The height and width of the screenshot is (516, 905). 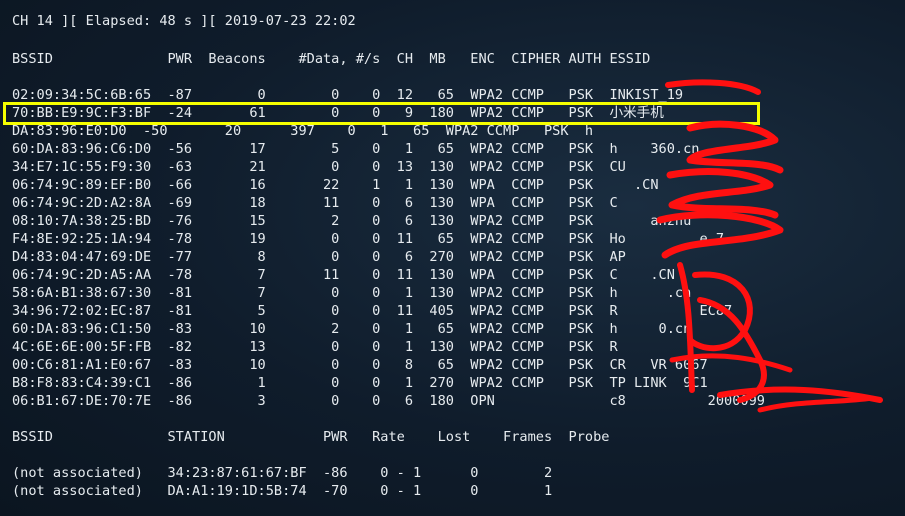 I want to click on highlight-box, so click(x=381, y=113).